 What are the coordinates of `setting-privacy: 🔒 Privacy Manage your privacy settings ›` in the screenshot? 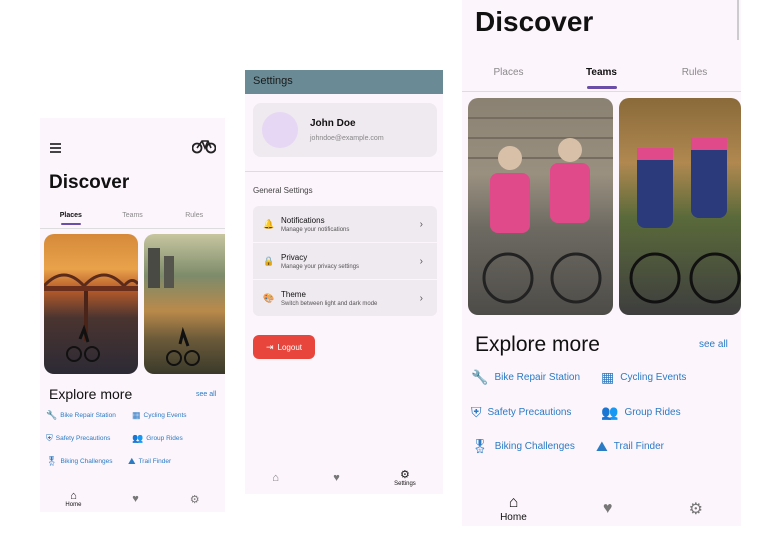 It's located at (345, 261).